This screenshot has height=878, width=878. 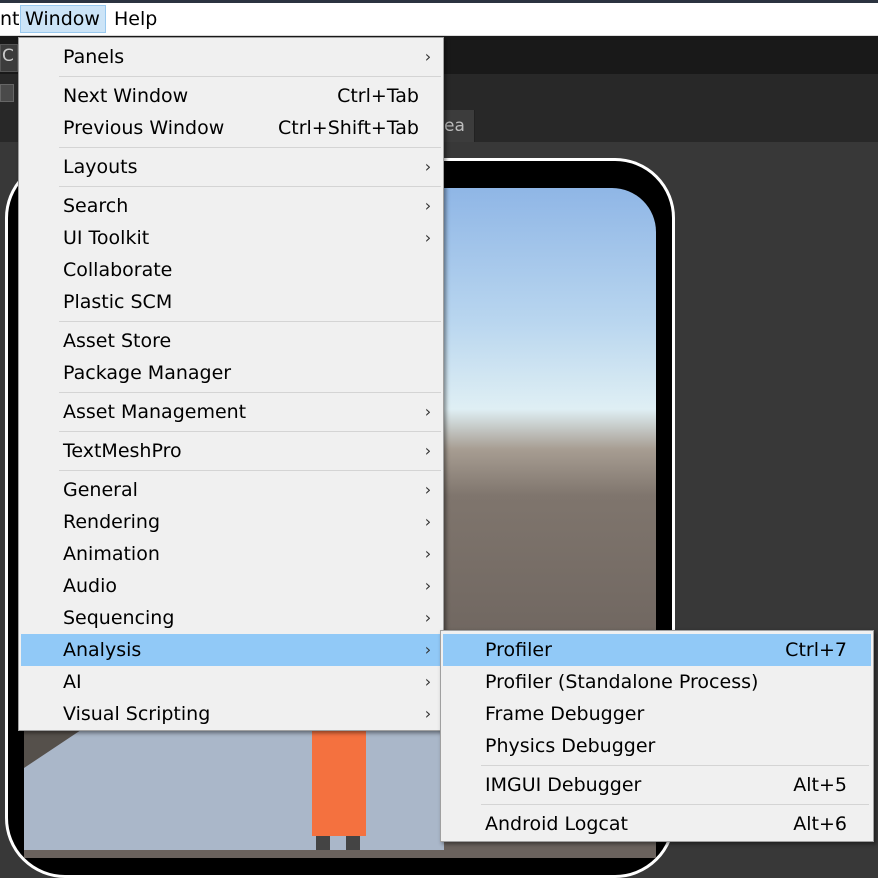 What do you see at coordinates (231, 554) in the screenshot?
I see `menu-item-animation: Animation ›` at bounding box center [231, 554].